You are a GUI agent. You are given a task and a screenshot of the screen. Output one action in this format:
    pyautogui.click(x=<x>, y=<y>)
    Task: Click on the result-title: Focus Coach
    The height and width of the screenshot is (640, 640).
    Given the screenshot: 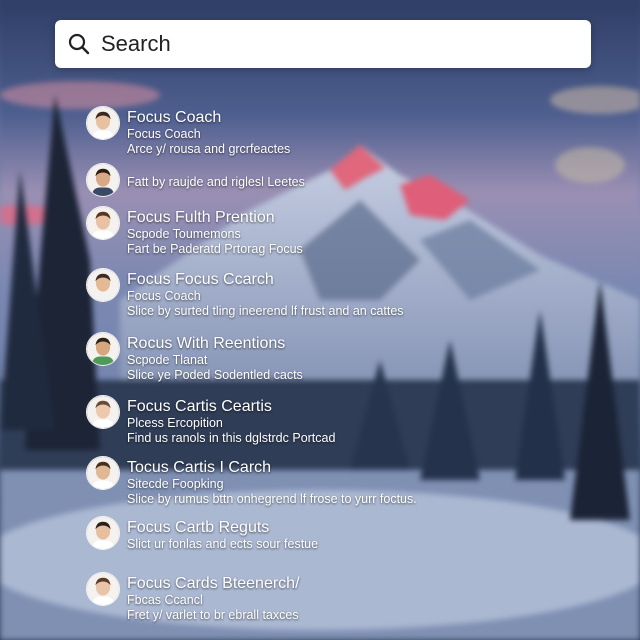 What is the action you would take?
    pyautogui.click(x=174, y=117)
    